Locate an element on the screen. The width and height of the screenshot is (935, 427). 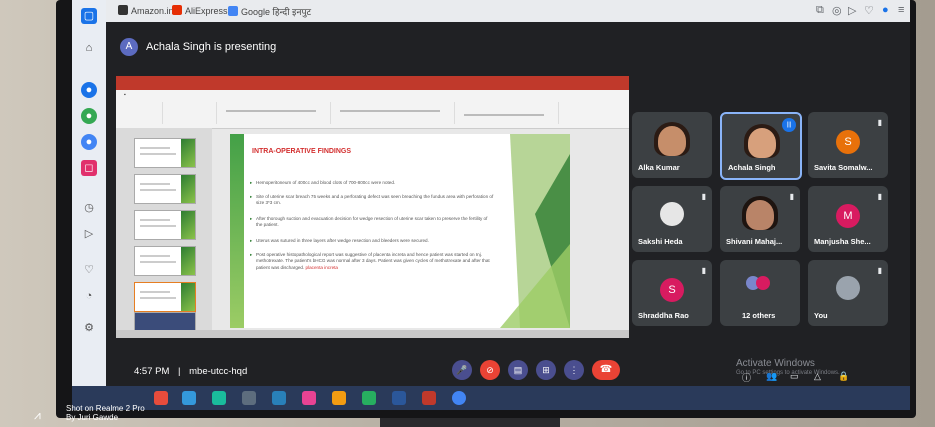
activities-icon: △ is located at coordinates (817, 376).